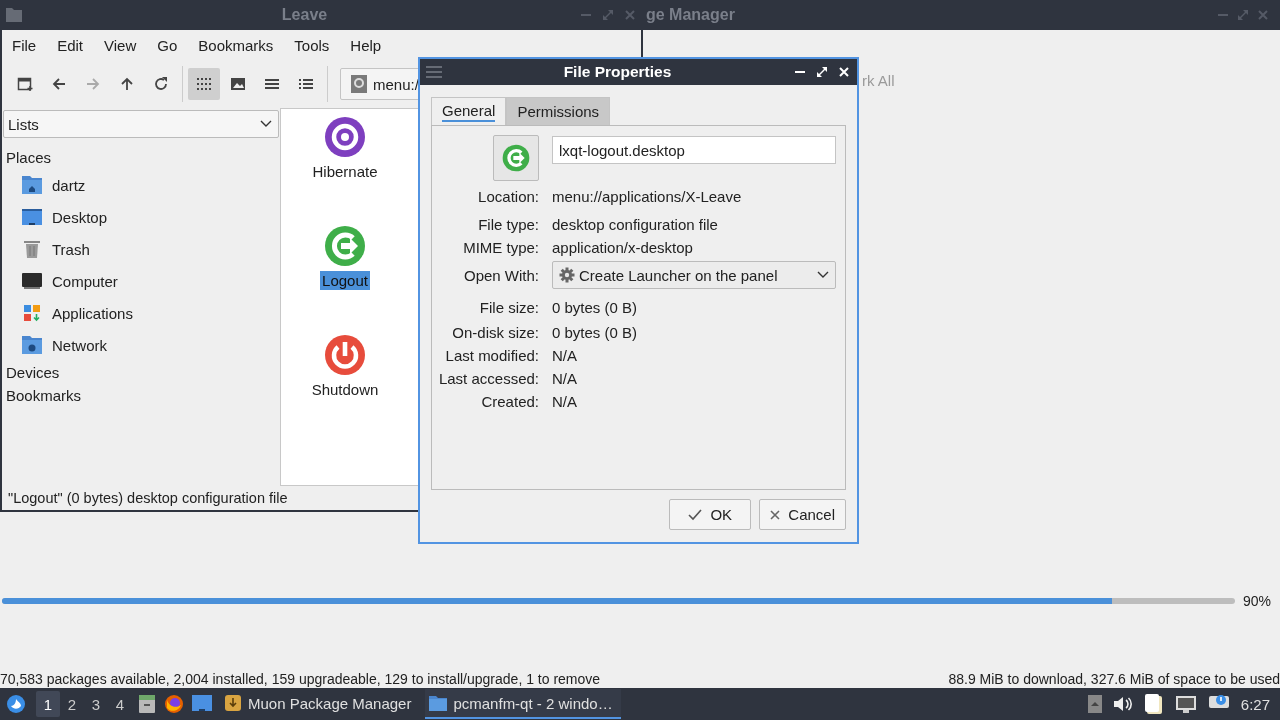 The image size is (1280, 720). Describe the element at coordinates (1114, 679) in the screenshot. I see `status-text: 88.9 MiB to download, 327.6 MiB of space to be used` at that location.